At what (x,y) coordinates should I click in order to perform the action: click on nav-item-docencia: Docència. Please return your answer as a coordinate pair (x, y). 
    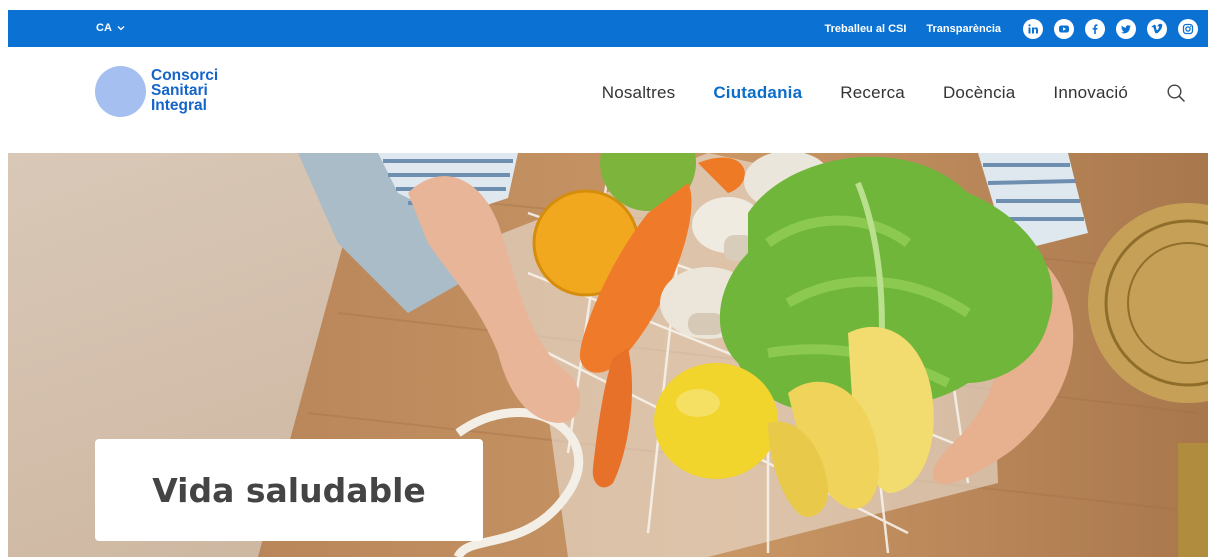
    Looking at the image, I should click on (979, 93).